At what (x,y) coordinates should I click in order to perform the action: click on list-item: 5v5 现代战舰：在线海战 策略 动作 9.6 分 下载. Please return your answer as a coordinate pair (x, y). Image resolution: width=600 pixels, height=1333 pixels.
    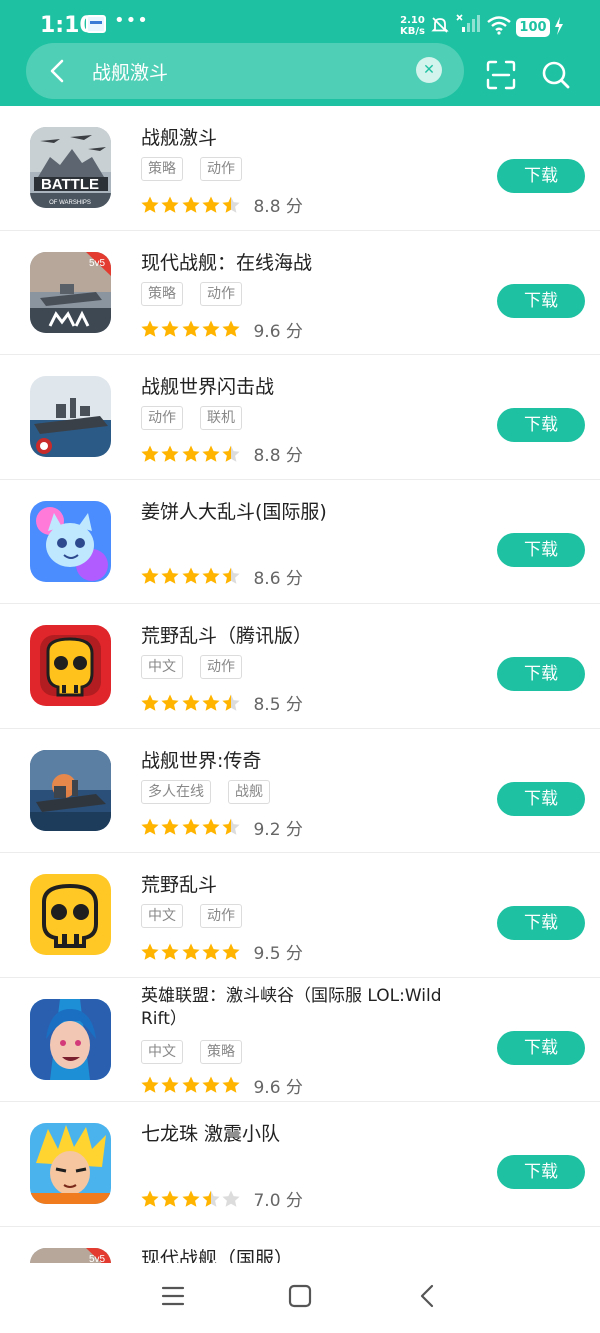
    Looking at the image, I should click on (300, 293).